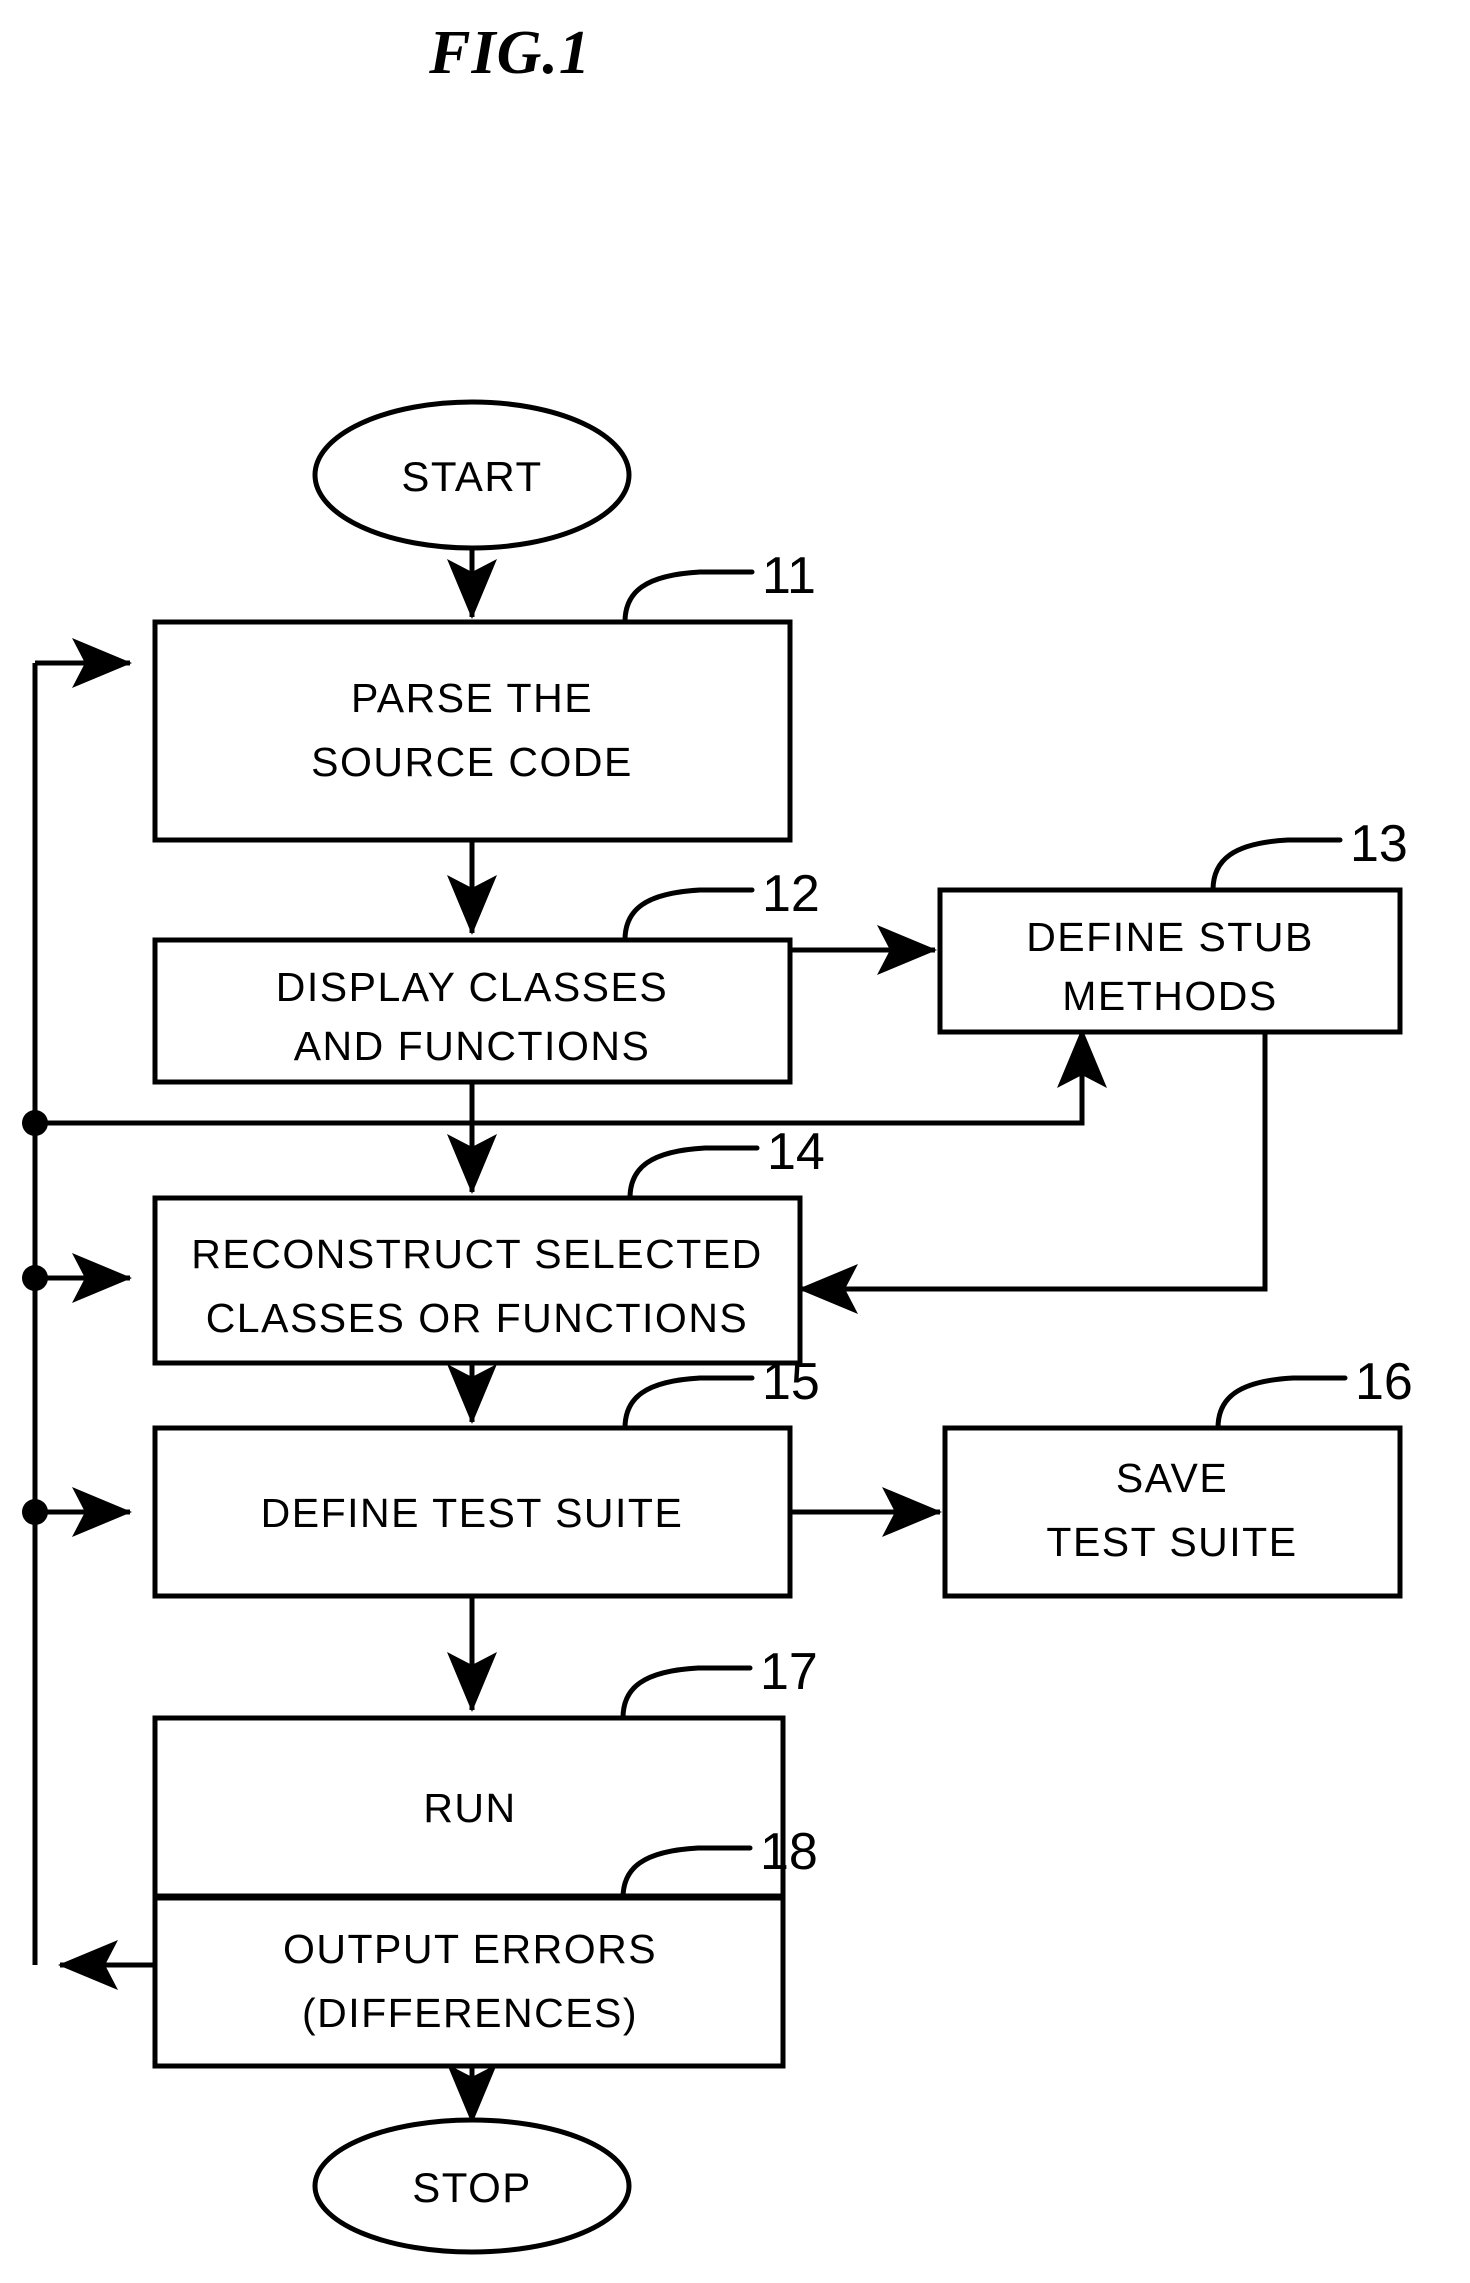 The width and height of the screenshot is (1470, 2283). I want to click on ref-number-17: 17, so click(789, 1672).